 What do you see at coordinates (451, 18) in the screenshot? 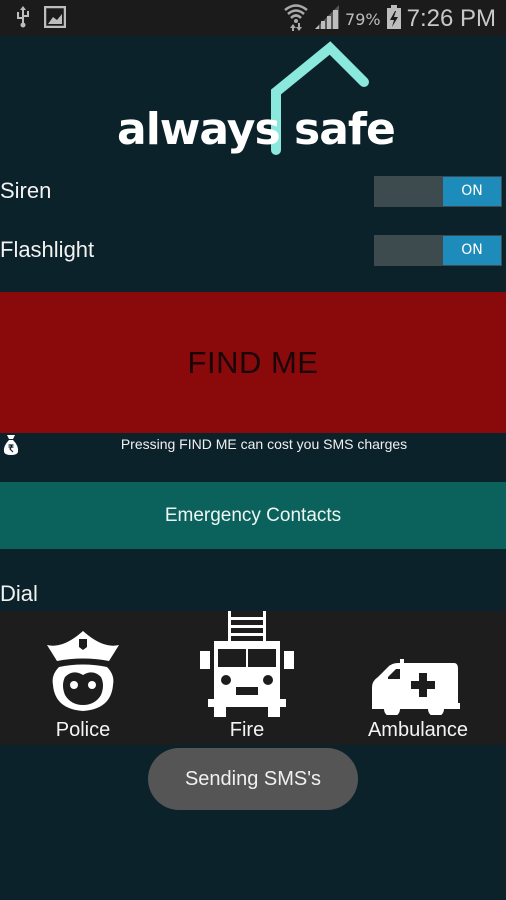
I see `clock: 7:26 PM` at bounding box center [451, 18].